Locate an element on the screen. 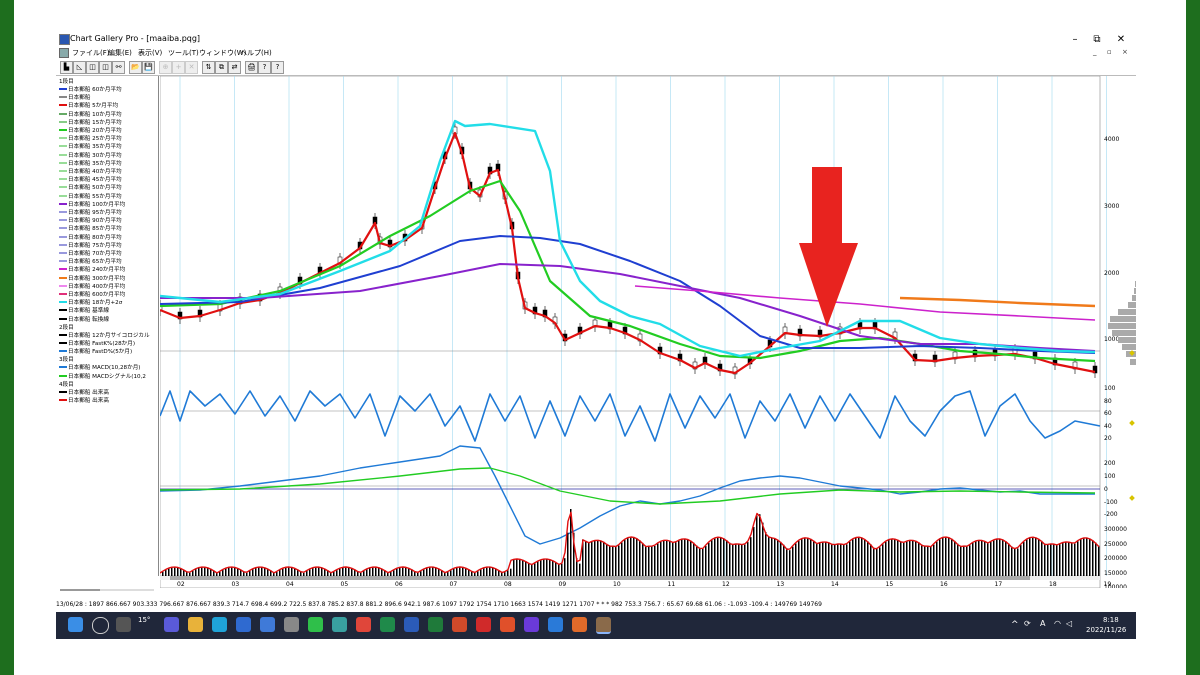 The image size is (1200, 675). menu-edit: 編集(E) is located at coordinates (120, 53).